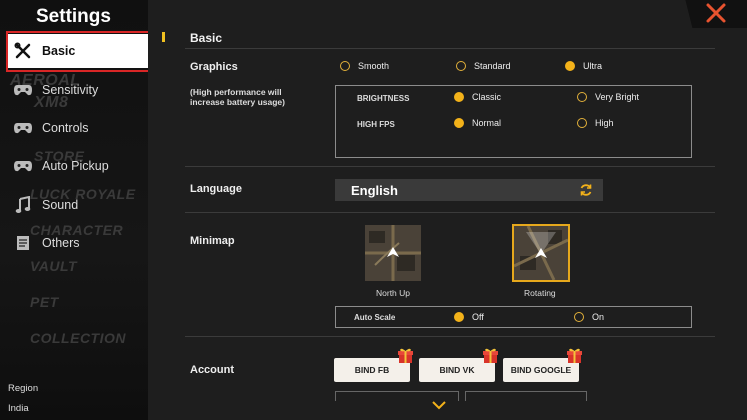  What do you see at coordinates (216, 189) in the screenshot?
I see `language-label: Language` at bounding box center [216, 189].